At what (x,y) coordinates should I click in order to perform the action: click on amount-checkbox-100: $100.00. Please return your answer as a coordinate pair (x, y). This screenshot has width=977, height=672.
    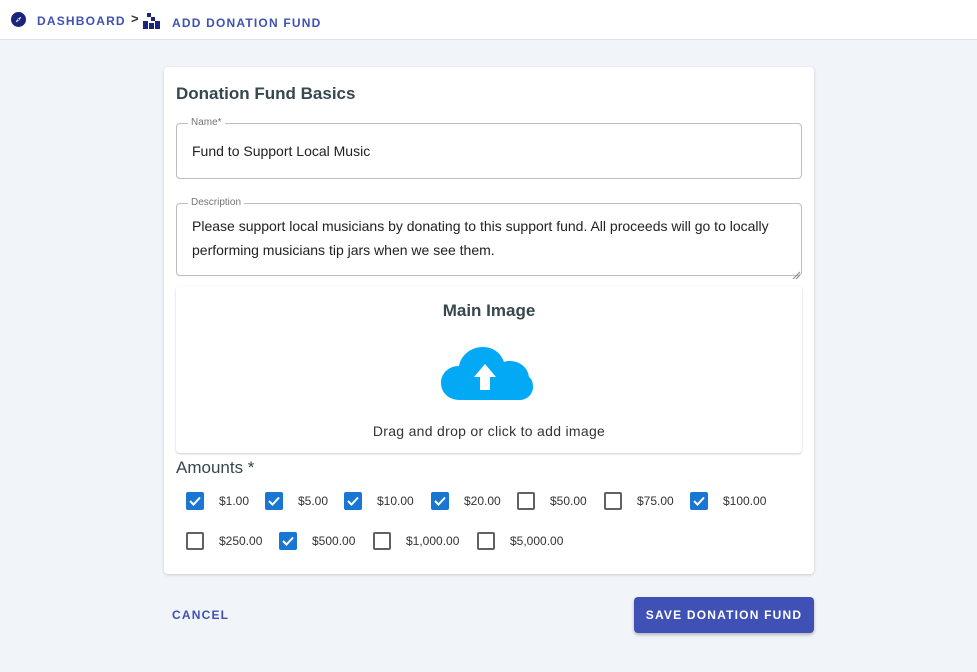
    Looking at the image, I should click on (728, 501).